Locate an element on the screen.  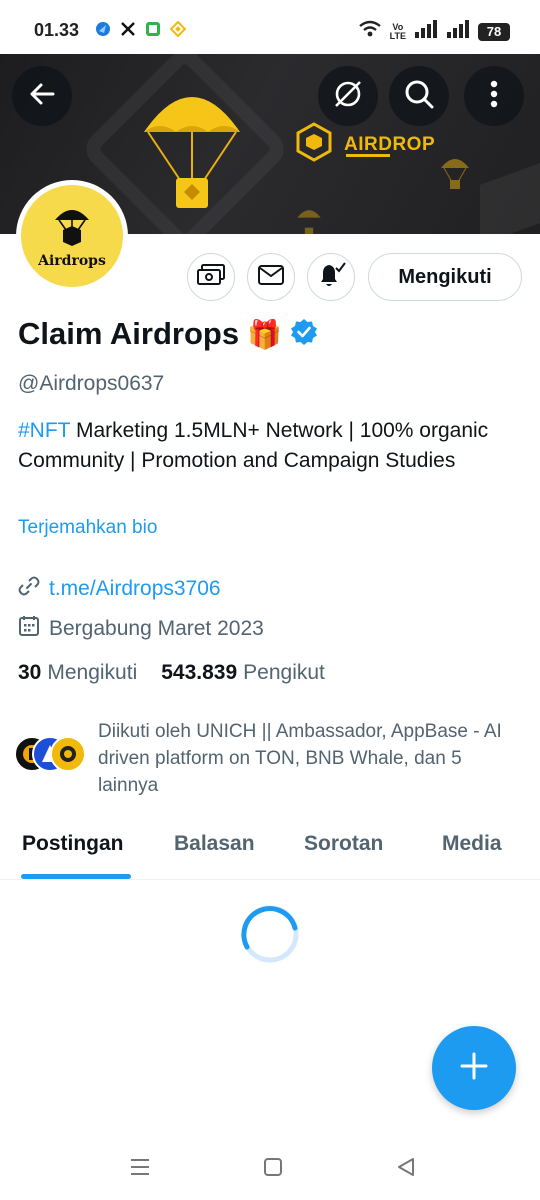
link-icon is located at coordinates (29, 589).